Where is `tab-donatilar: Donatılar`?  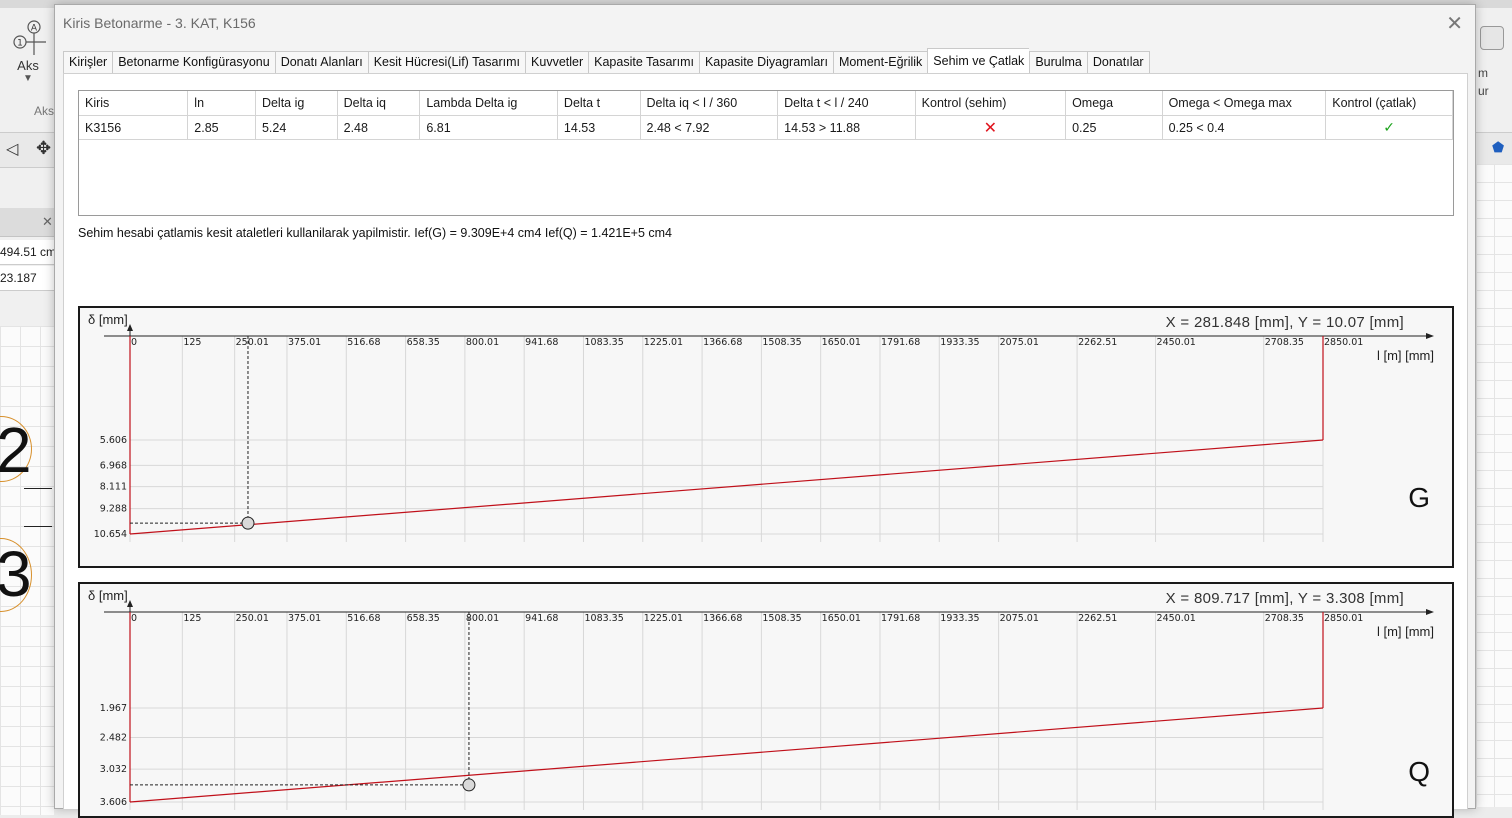 tab-donatilar: Donatılar is located at coordinates (1118, 62).